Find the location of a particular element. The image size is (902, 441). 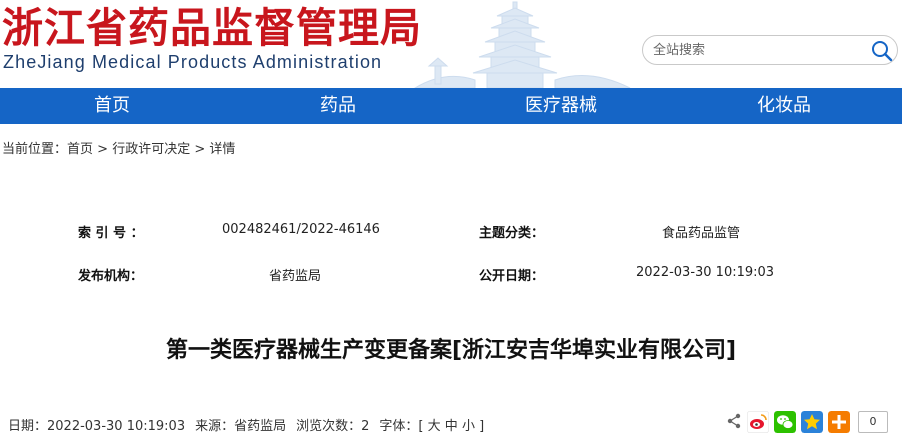

share-icon is located at coordinates (734, 421).